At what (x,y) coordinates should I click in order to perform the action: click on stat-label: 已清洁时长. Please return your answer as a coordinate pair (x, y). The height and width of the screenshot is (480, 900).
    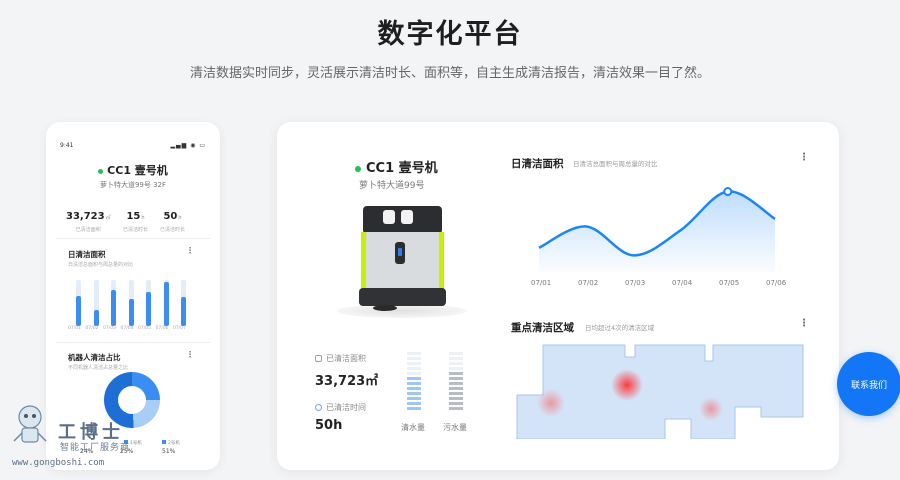
    Looking at the image, I should click on (173, 230).